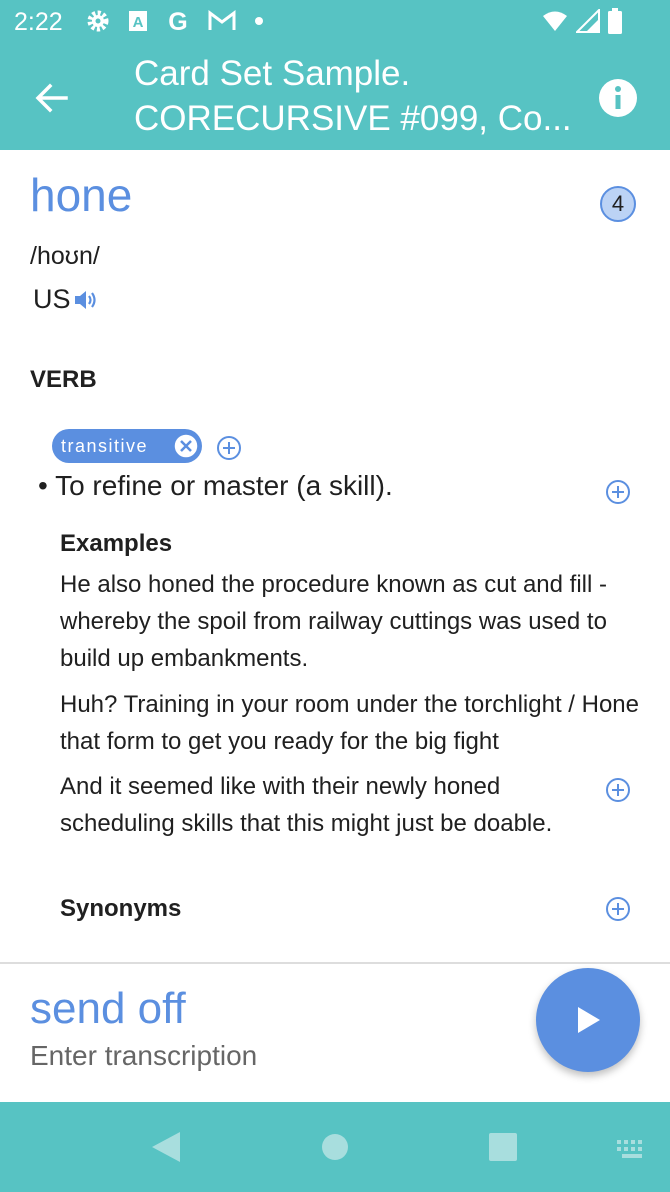 The image size is (670, 1192). What do you see at coordinates (615, 21) in the screenshot?
I see `battery-icon` at bounding box center [615, 21].